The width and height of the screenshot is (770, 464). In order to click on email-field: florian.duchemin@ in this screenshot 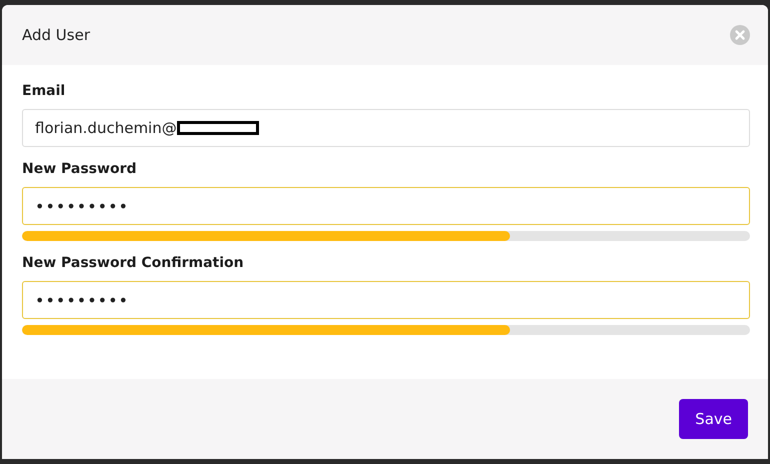, I will do `click(386, 128)`.